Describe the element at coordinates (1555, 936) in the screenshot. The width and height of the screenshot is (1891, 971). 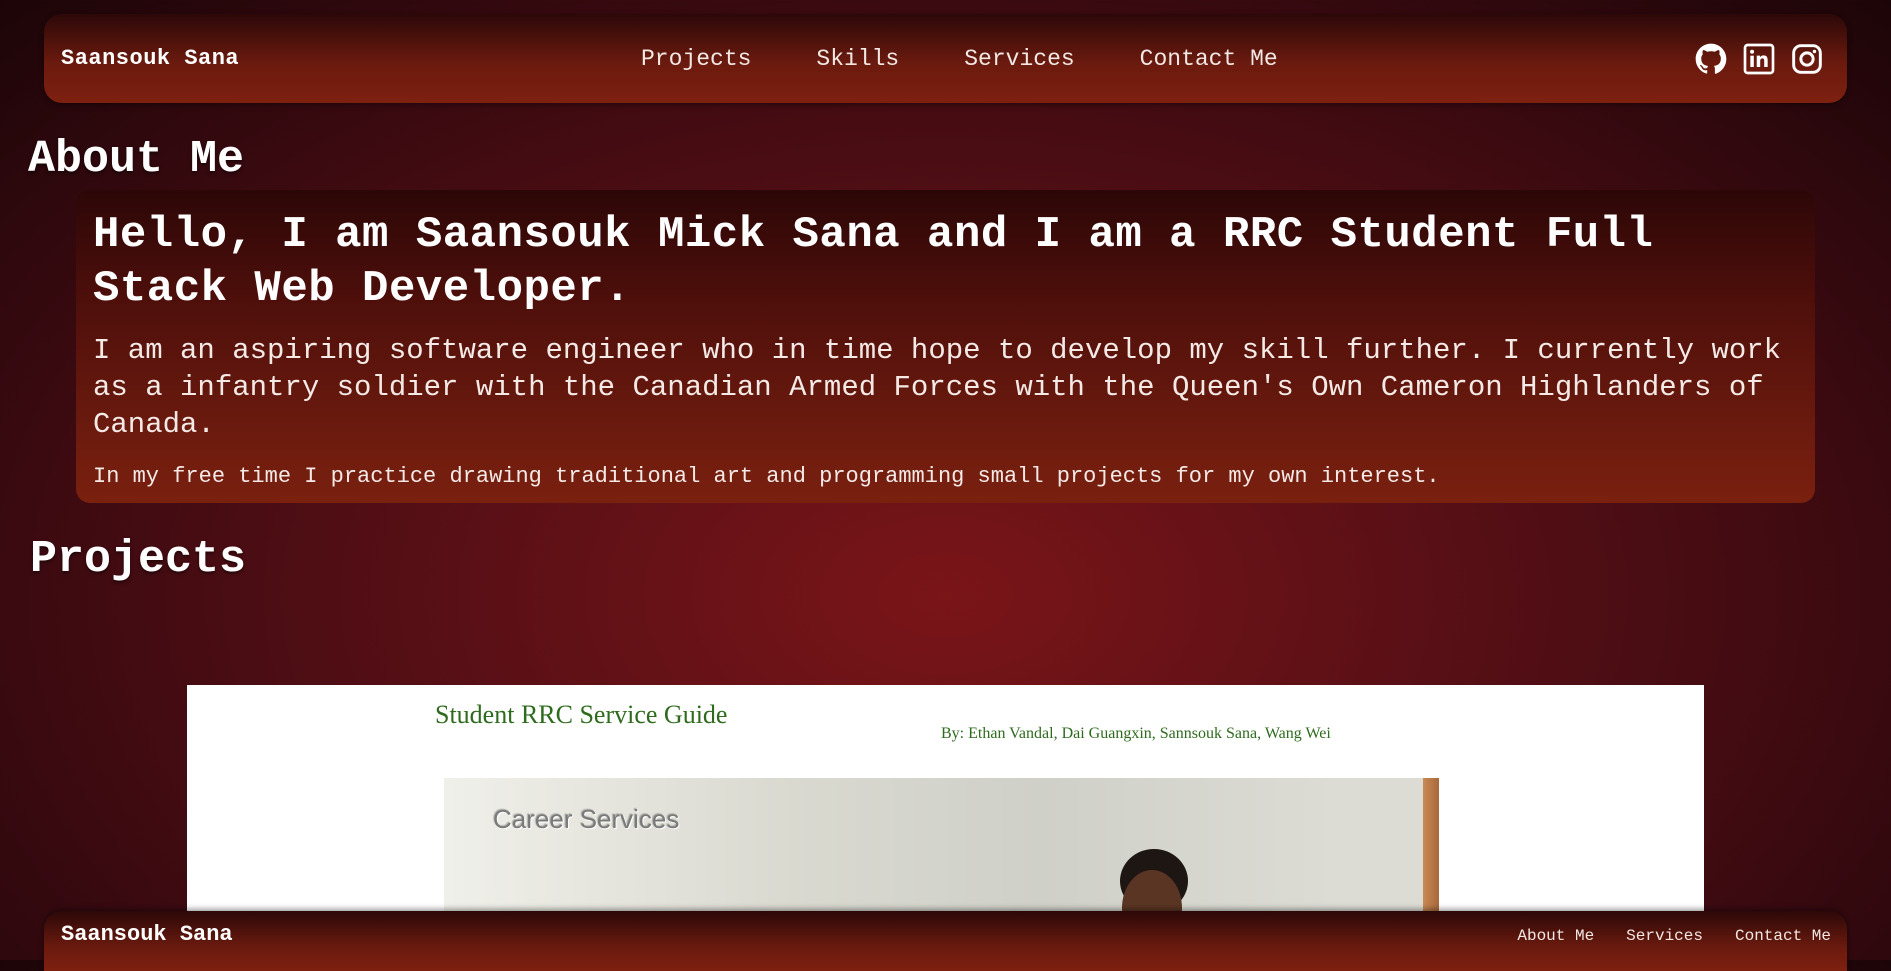
I see `footer-link-about: About Me` at that location.